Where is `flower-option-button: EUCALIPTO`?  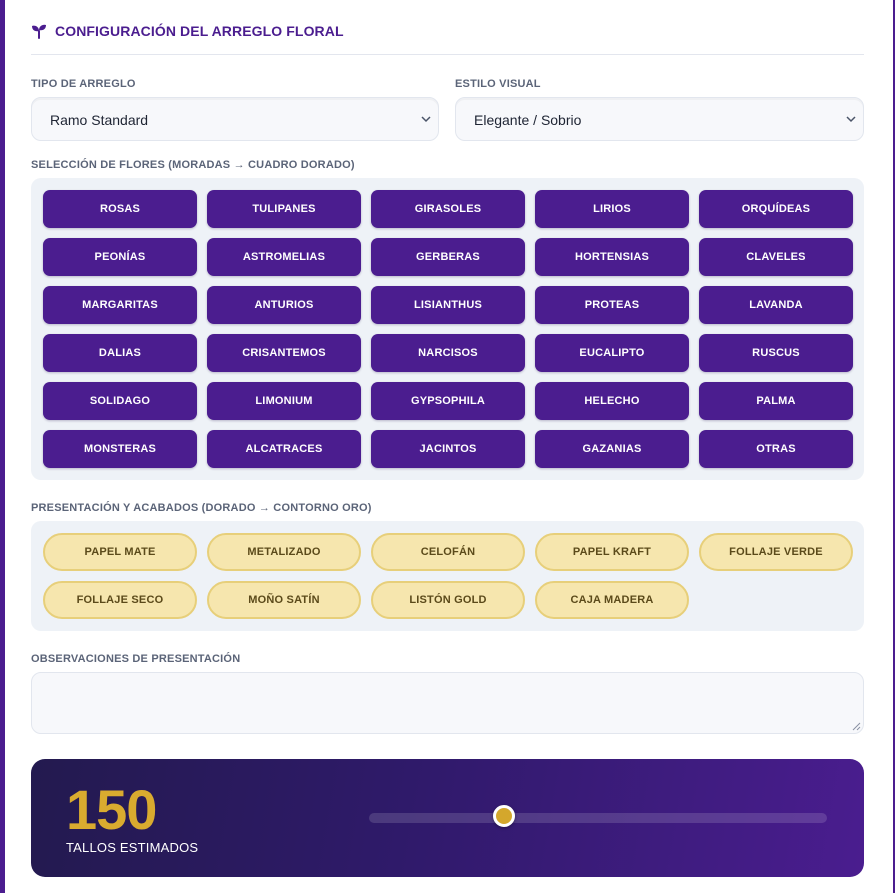 flower-option-button: EUCALIPTO is located at coordinates (612, 353).